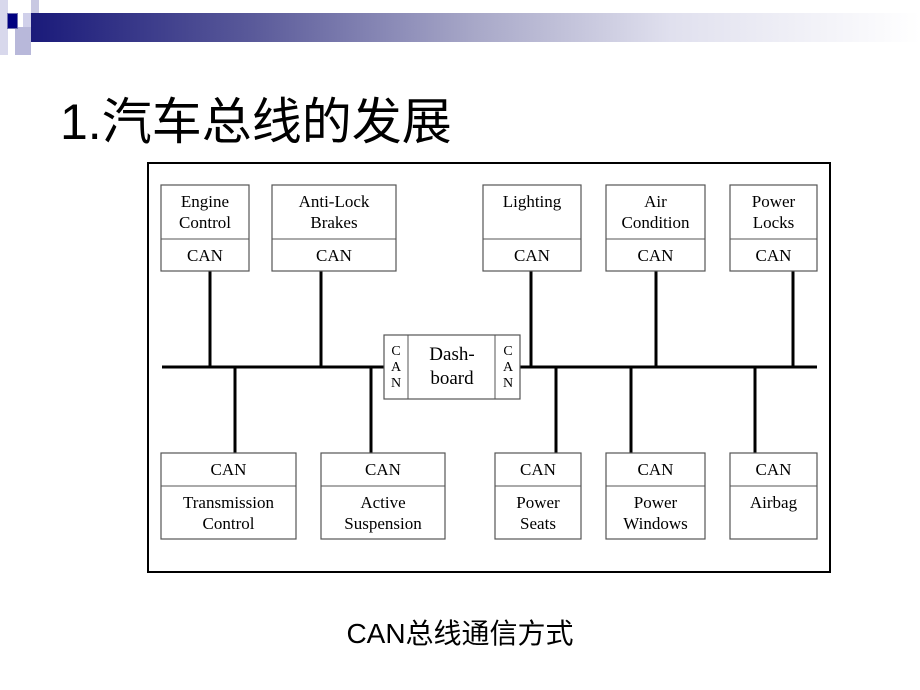 Image resolution: width=920 pixels, height=690 pixels. What do you see at coordinates (655, 201) in the screenshot?
I see `node-label: Air` at bounding box center [655, 201].